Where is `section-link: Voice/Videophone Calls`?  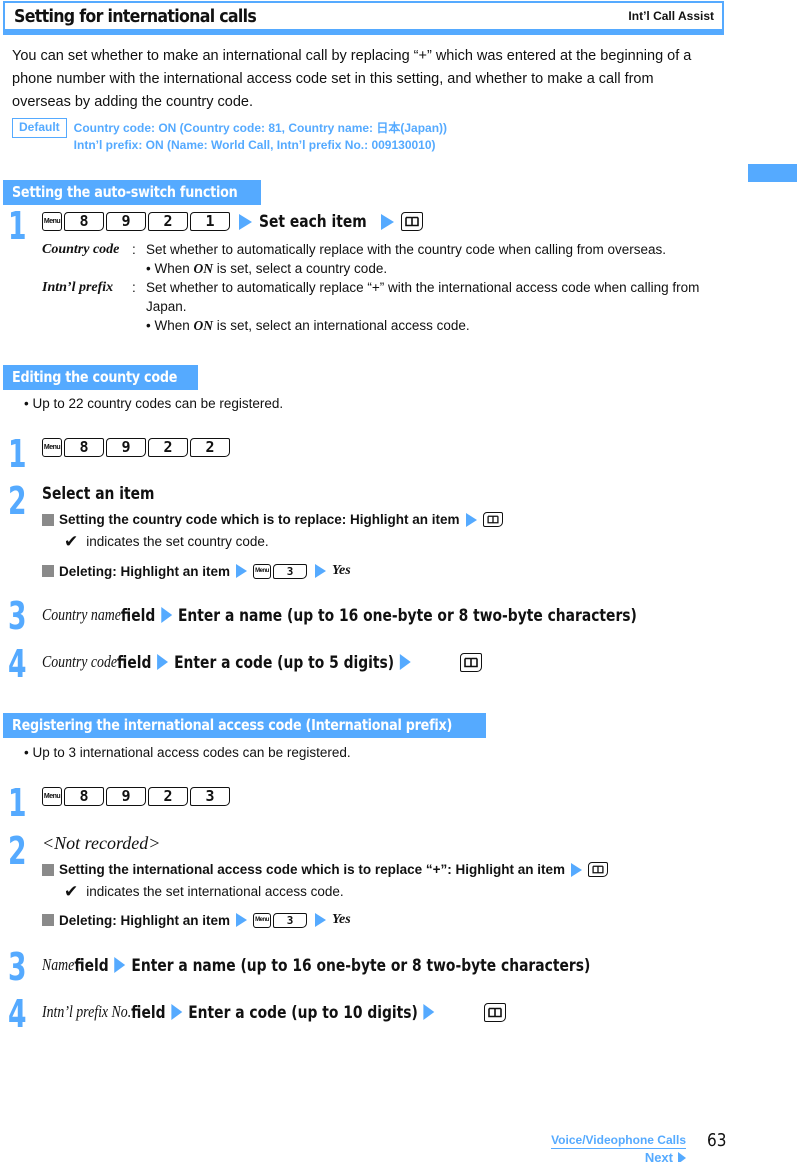
section-link: Voice/Videophone Calls is located at coordinates (618, 1141).